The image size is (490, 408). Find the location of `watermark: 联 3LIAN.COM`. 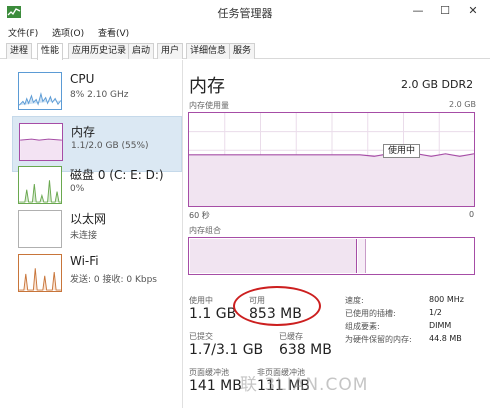

watermark: 联 3LIAN.COM is located at coordinates (304, 385).